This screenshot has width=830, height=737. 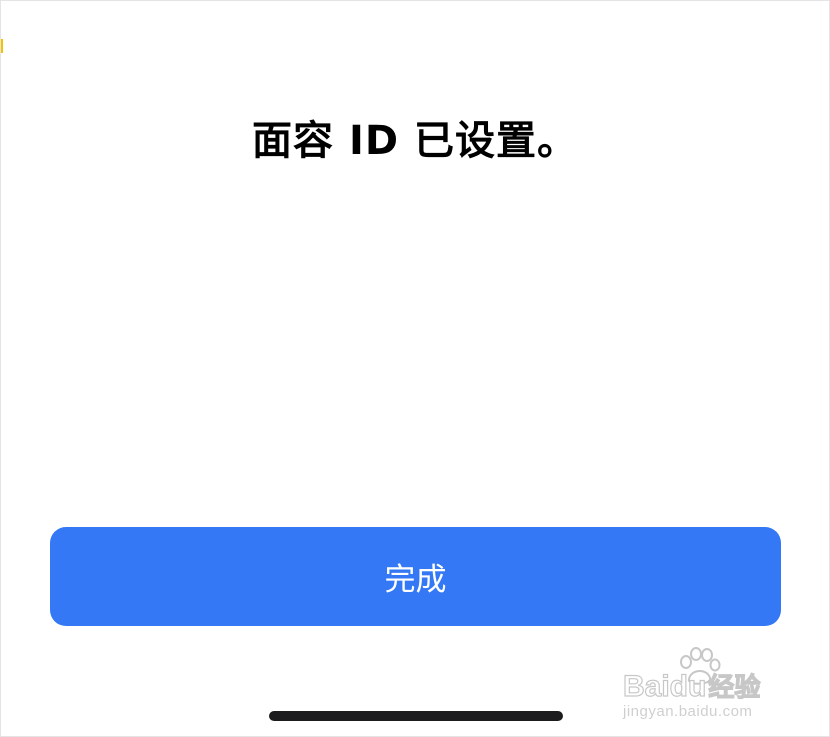 What do you see at coordinates (415, 141) in the screenshot?
I see `page-title: 面容 ID 已设置。` at bounding box center [415, 141].